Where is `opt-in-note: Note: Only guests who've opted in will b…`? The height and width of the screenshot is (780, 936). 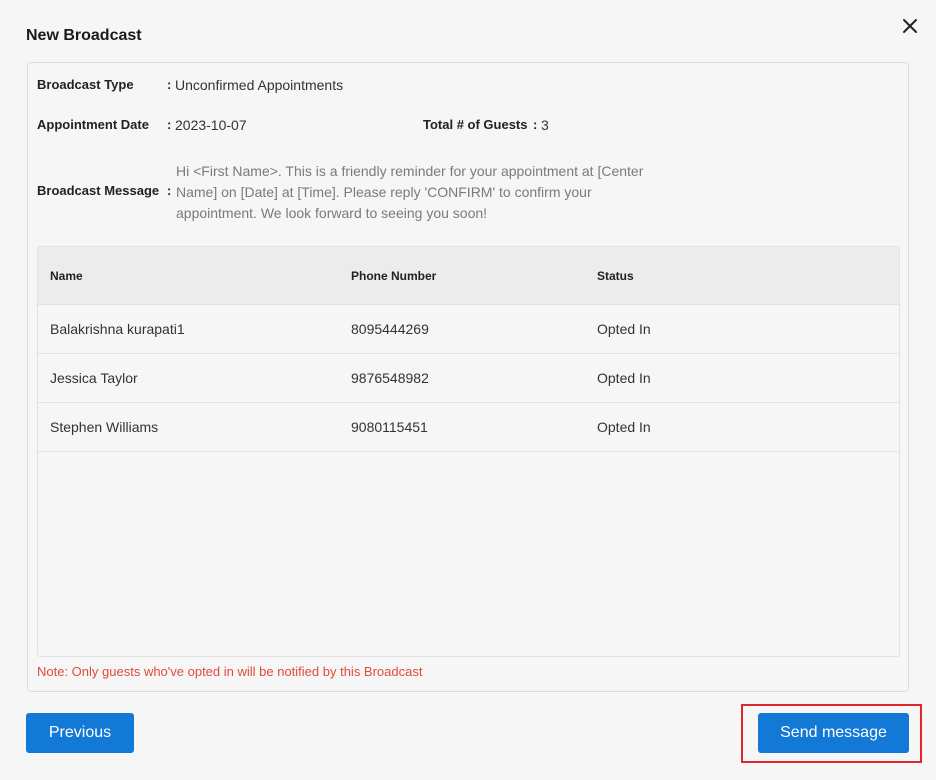 opt-in-note: Note: Only guests who've opted in will b… is located at coordinates (230, 671).